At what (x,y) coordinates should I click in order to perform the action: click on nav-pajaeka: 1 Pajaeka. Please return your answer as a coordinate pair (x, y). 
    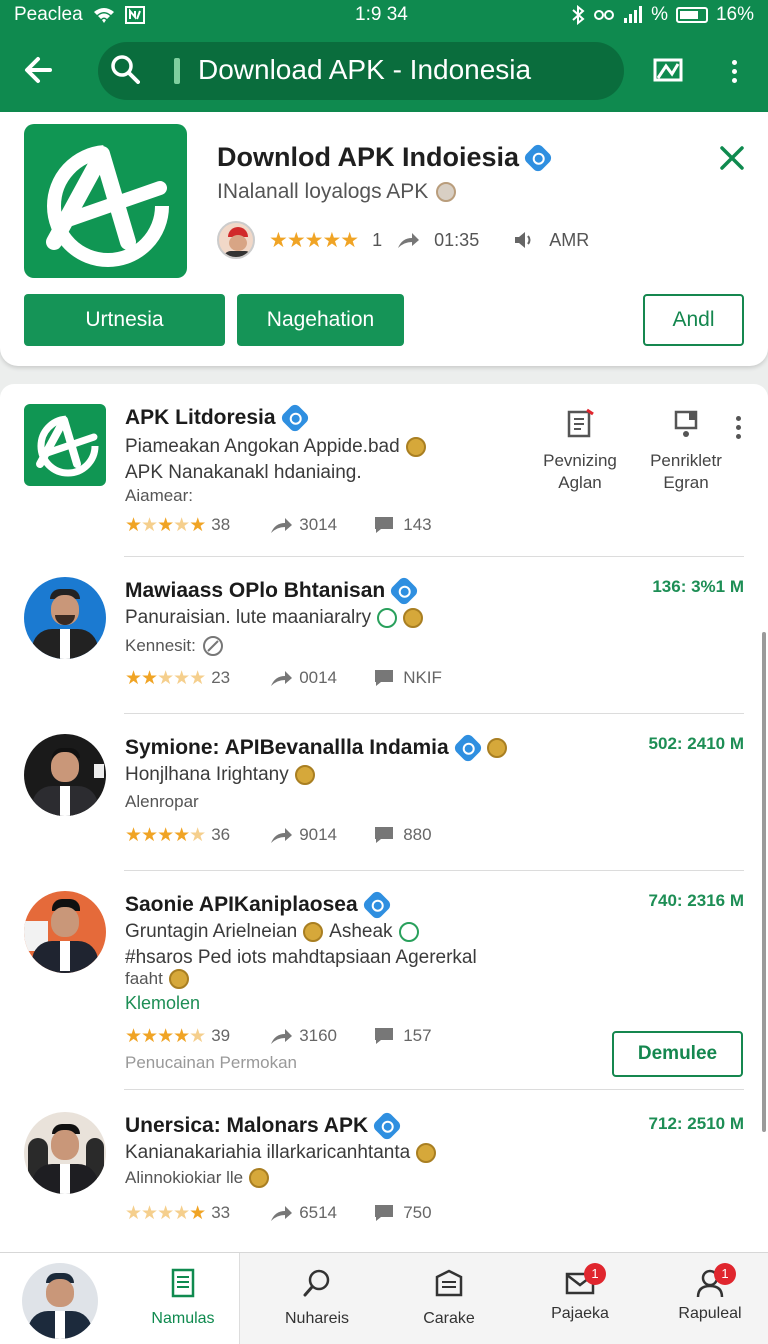
    Looking at the image, I should click on (580, 1293).